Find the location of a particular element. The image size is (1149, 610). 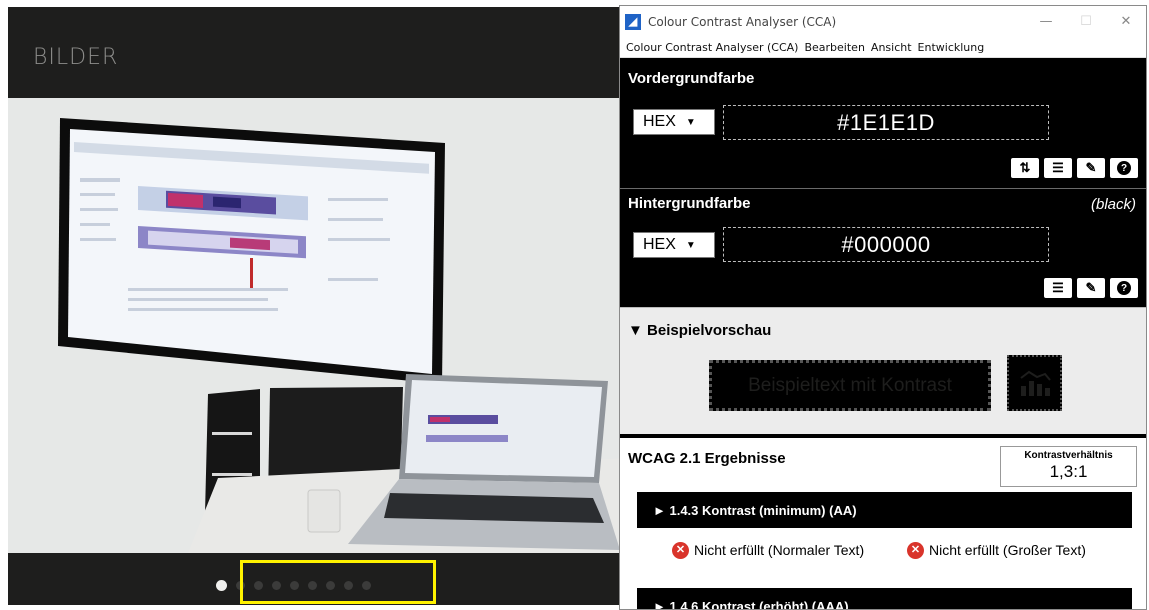

background-title: Hintergrundfarbe is located at coordinates (689, 203).